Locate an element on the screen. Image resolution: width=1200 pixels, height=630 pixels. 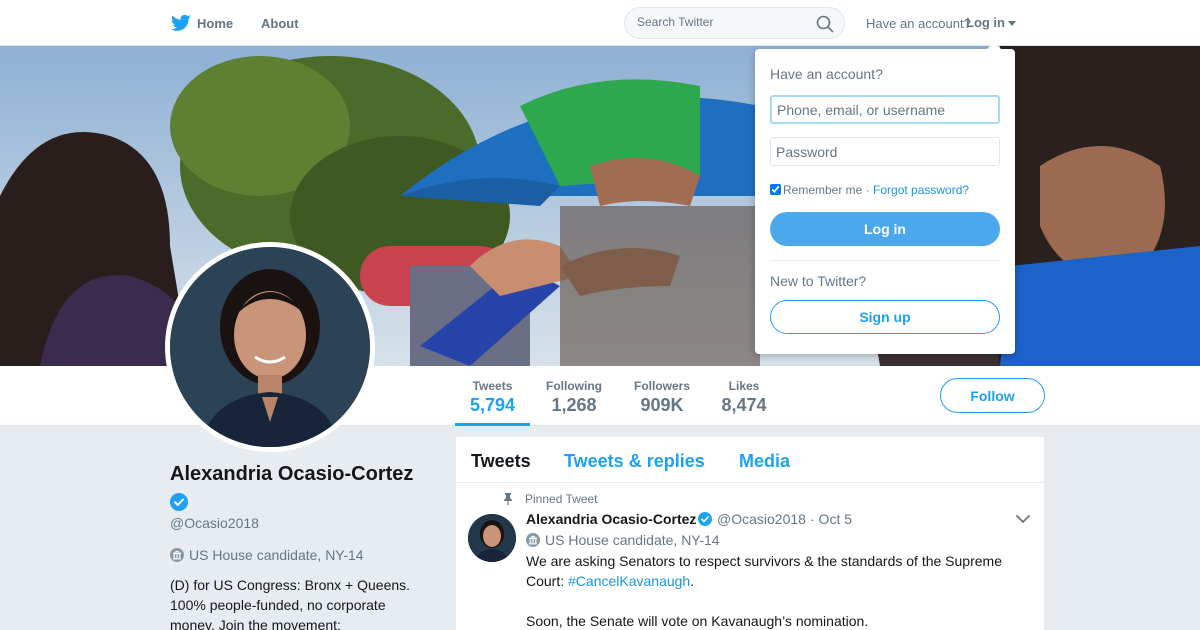
stat-likes: Likes 8,474 is located at coordinates (744, 396).